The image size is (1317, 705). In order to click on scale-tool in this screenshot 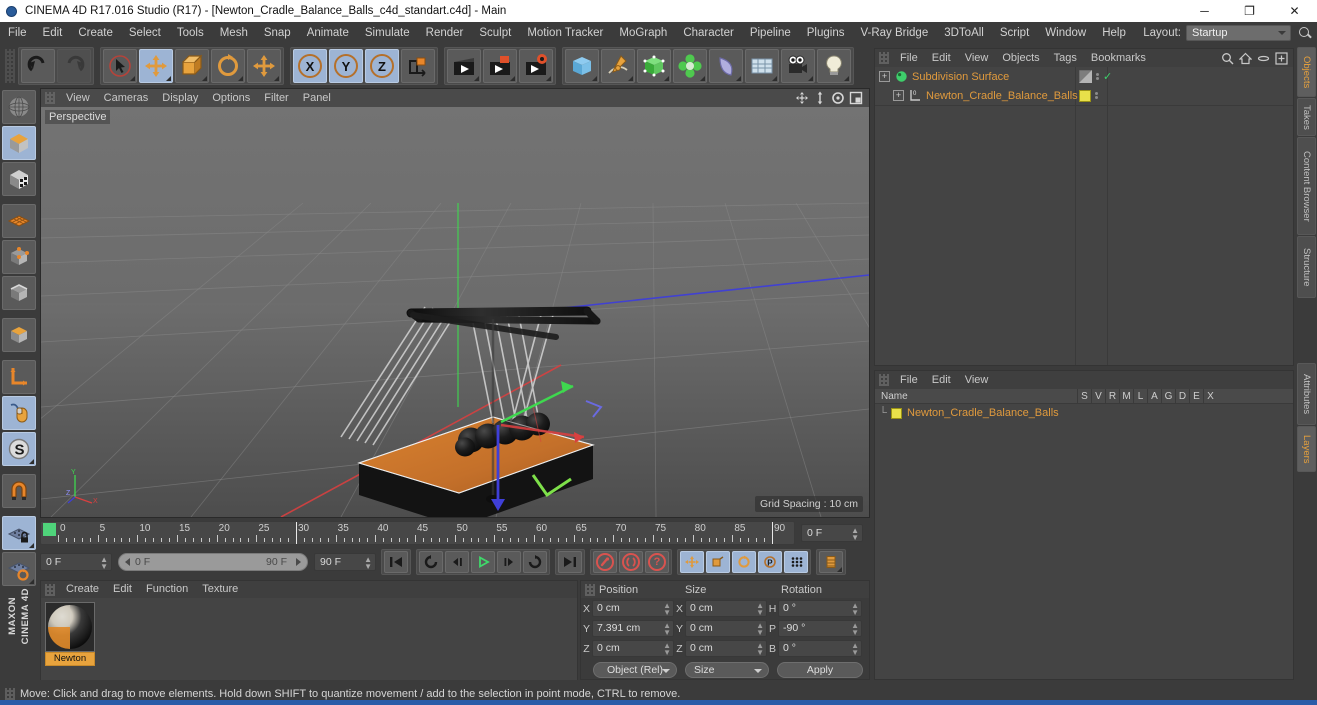, I will do `click(192, 66)`.